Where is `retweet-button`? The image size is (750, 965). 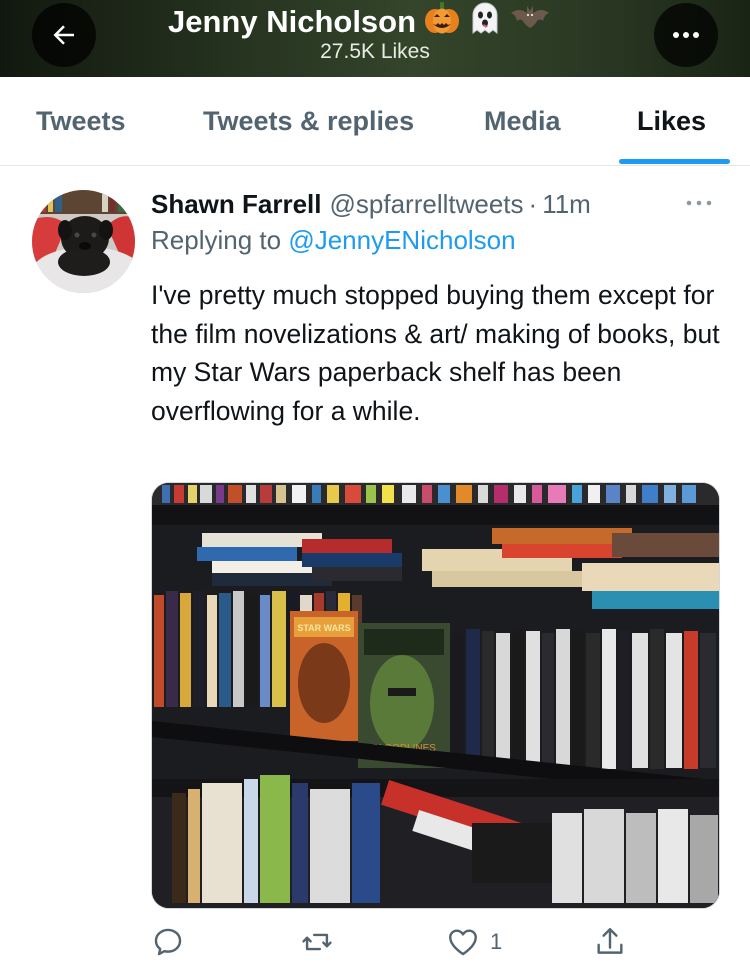
retweet-button is located at coordinates (322, 942).